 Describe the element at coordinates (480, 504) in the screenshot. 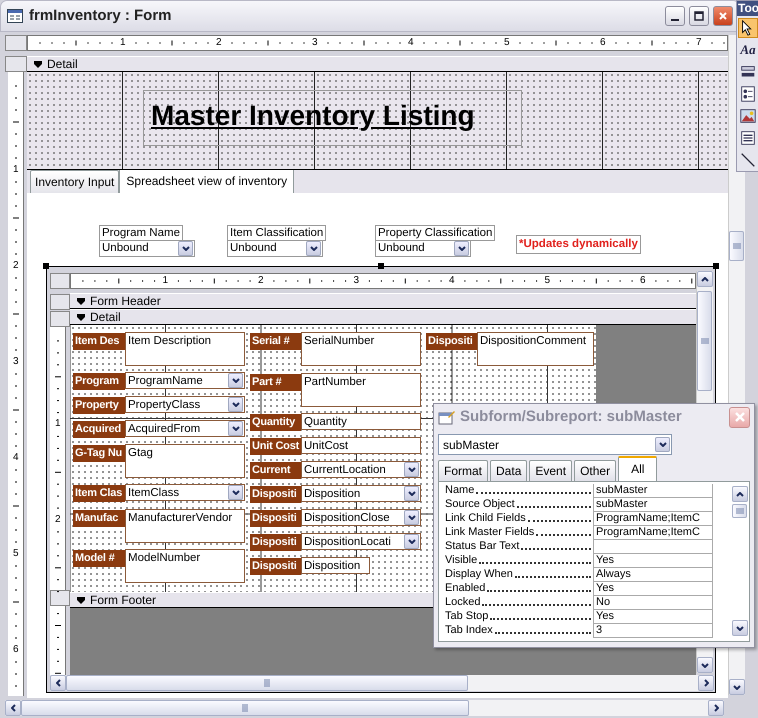

I see `property-name: Source Object` at that location.